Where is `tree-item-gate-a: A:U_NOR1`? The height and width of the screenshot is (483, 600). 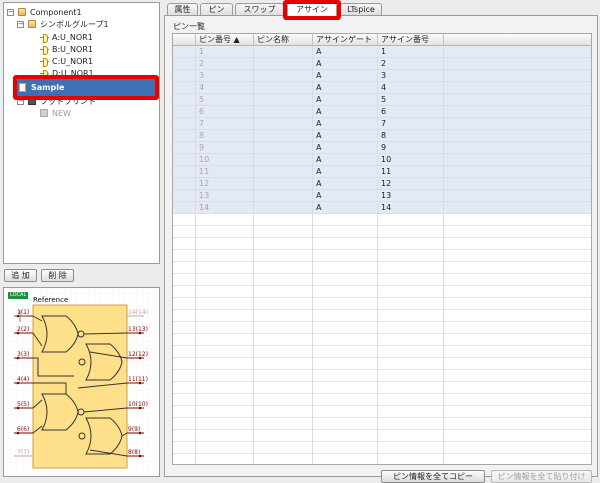 tree-item-gate-a: A:U_NOR1 is located at coordinates (66, 37).